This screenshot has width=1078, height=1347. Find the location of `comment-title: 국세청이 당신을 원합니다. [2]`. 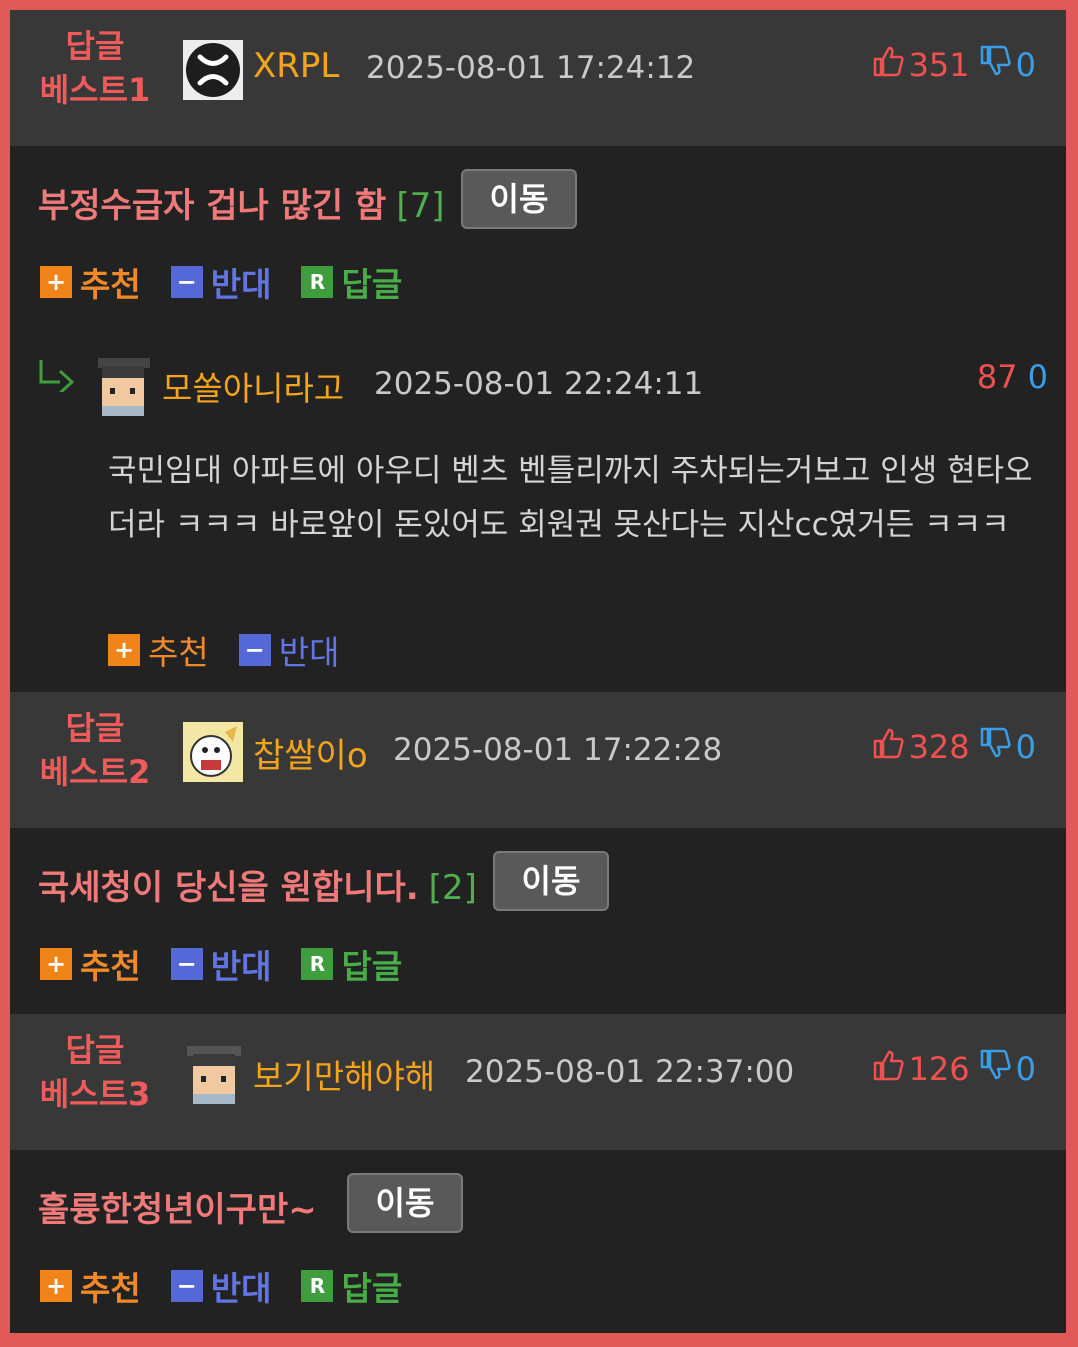

comment-title: 국세청이 당신을 원합니다. [2] is located at coordinates (257, 884).